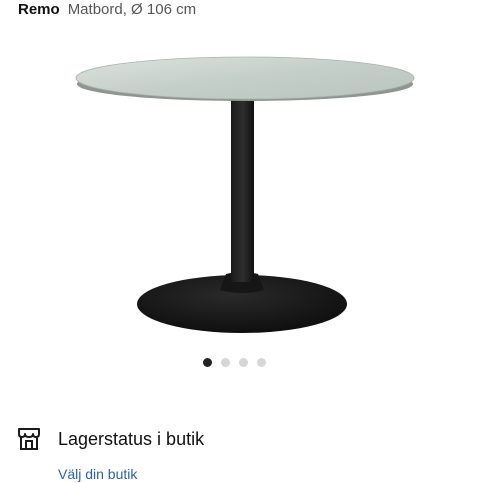  I want to click on stock-status-title: Lagerstatus i butik, so click(131, 438).